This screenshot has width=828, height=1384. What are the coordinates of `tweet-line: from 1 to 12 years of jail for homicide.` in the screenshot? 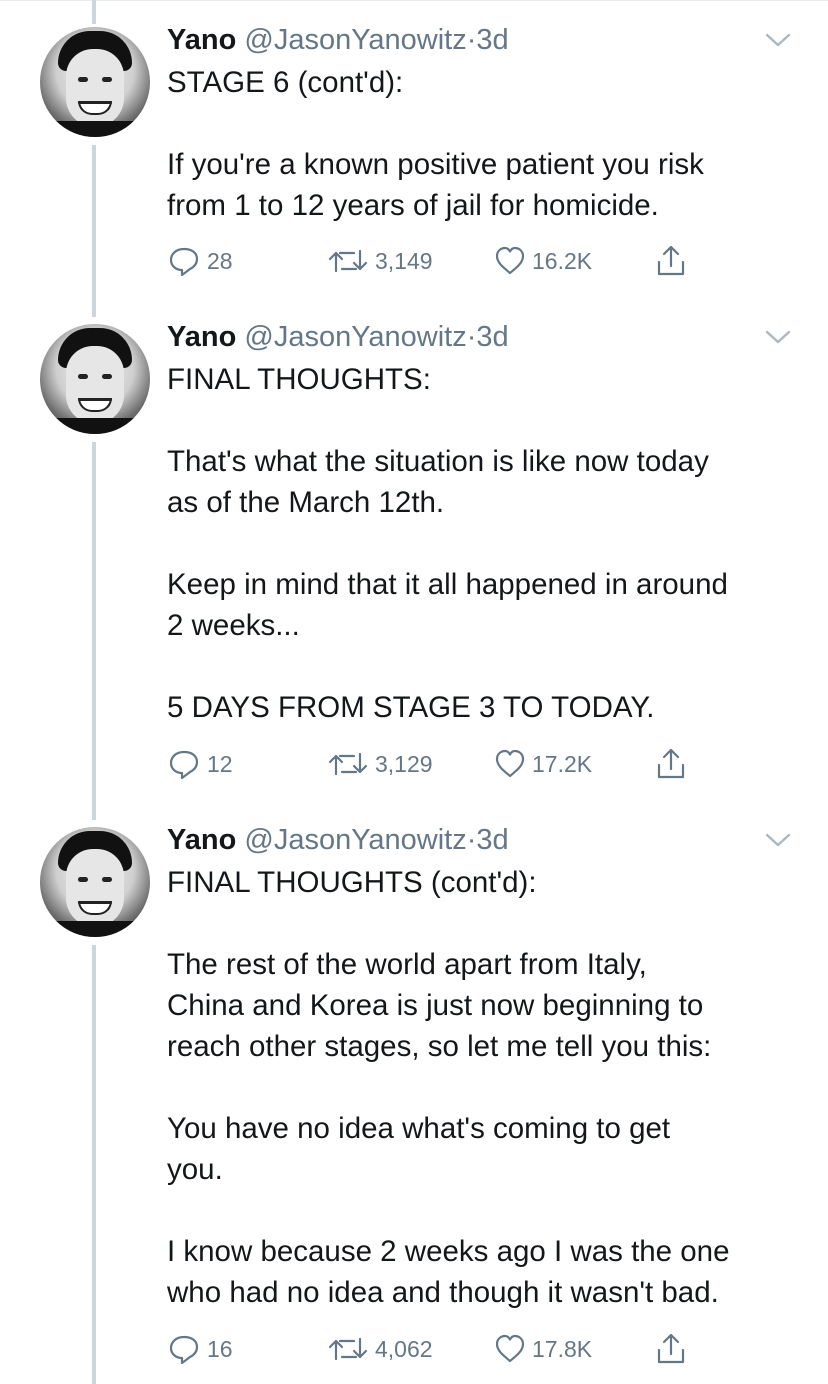 It's located at (413, 205).